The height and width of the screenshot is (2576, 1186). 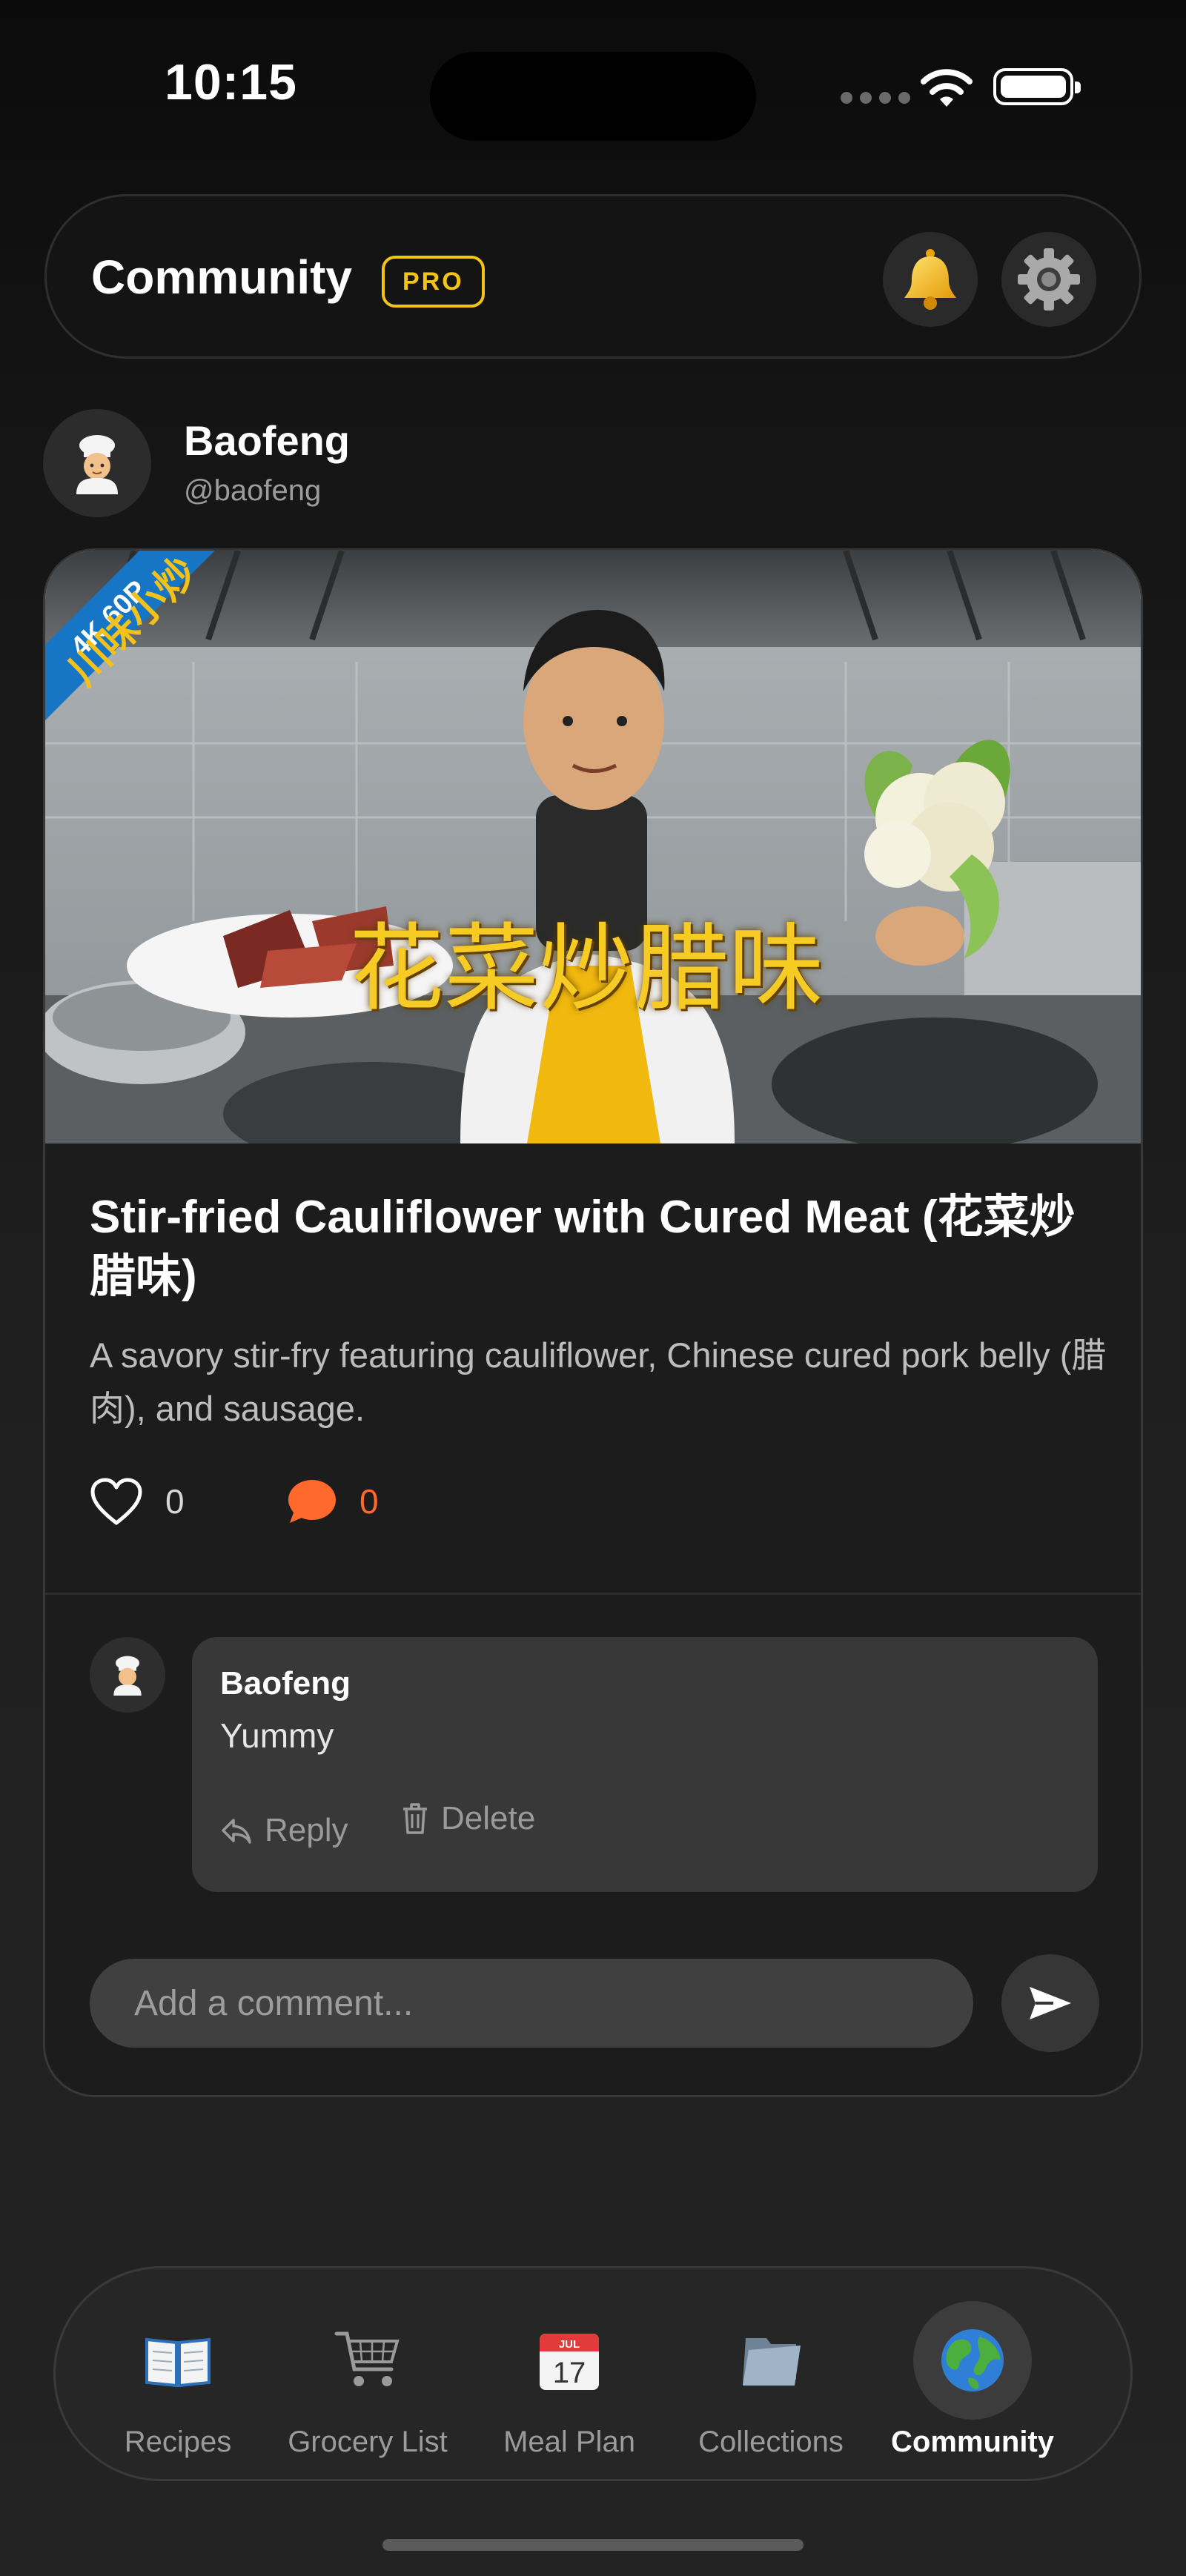 What do you see at coordinates (875, 98) in the screenshot?
I see `cellular-signal-icon` at bounding box center [875, 98].